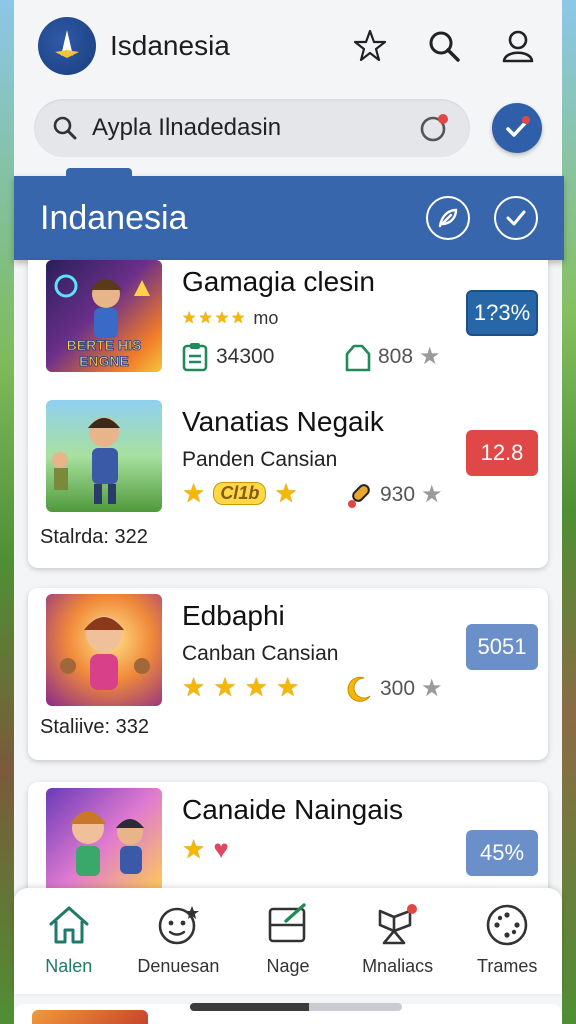  Describe the element at coordinates (396, 356) in the screenshot. I see `count-value: 808` at that location.